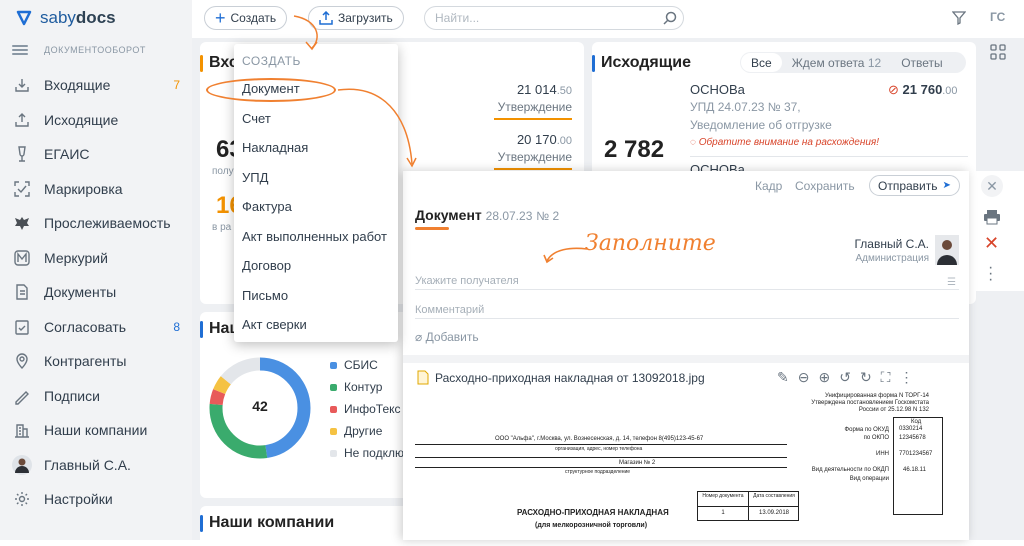 This screenshot has height=546, width=1024. What do you see at coordinates (914, 185) in the screenshot?
I see `send-button: Отправить ➤` at bounding box center [914, 185].